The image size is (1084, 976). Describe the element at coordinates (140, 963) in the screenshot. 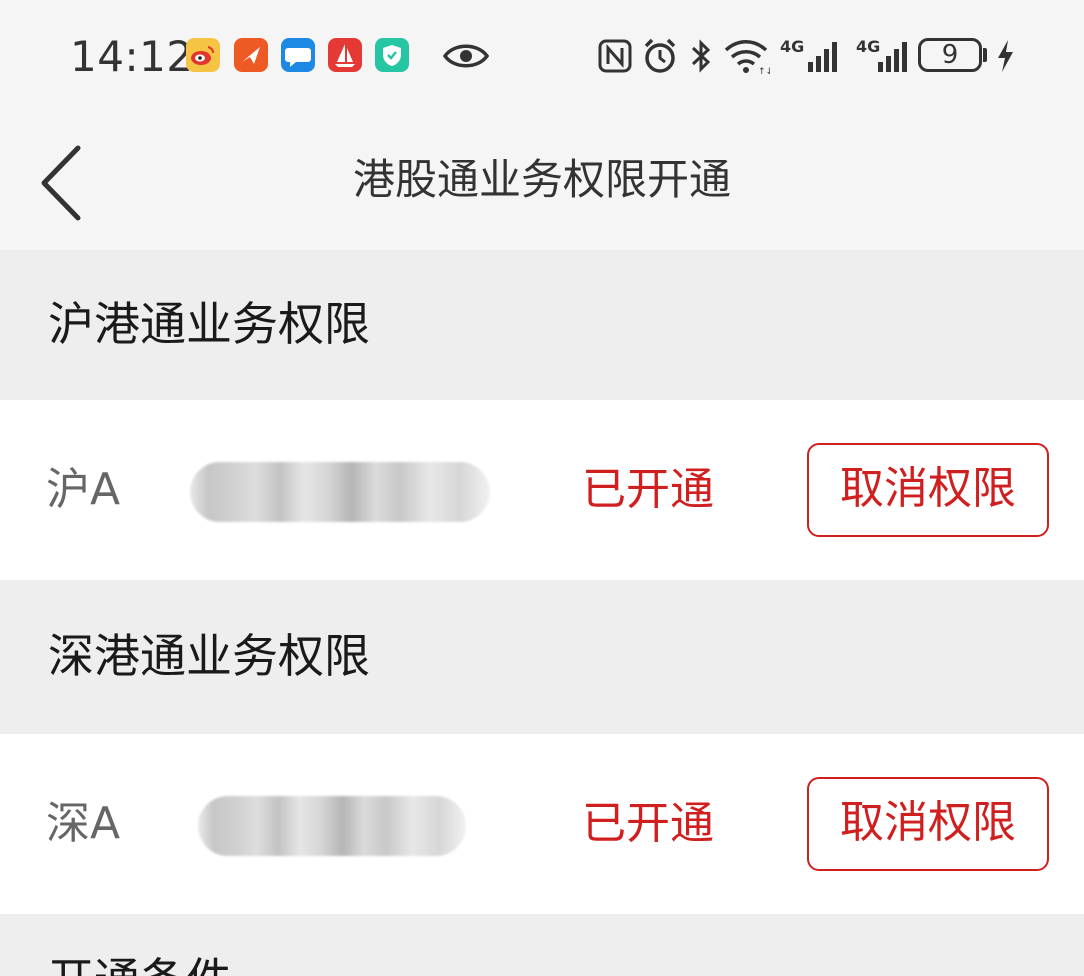

I see `section-title-conditions: 开通条件` at that location.